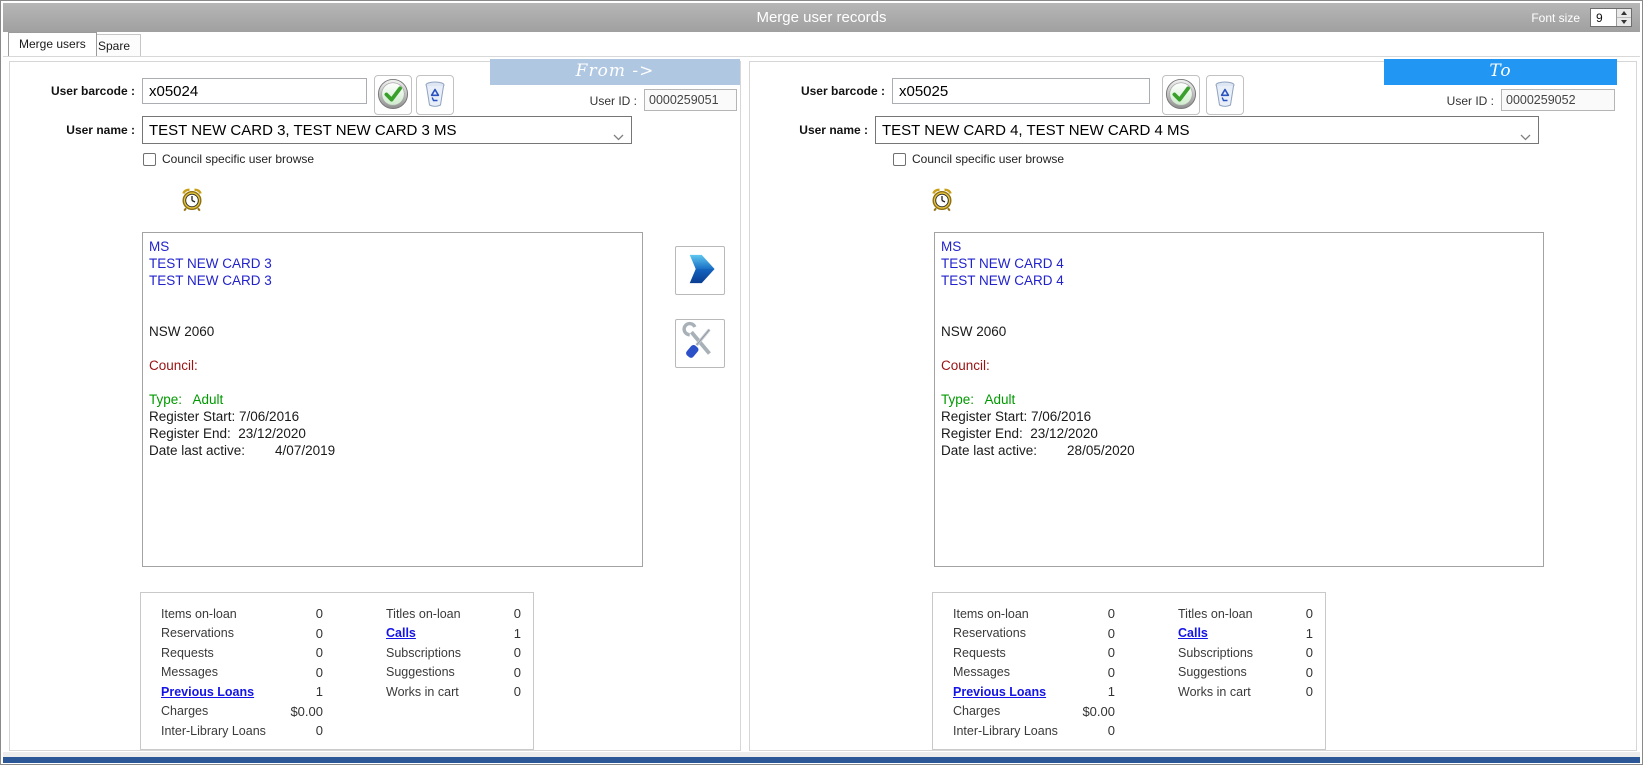  I want to click on tab-bar: Merge users Spare, so click(821, 44).